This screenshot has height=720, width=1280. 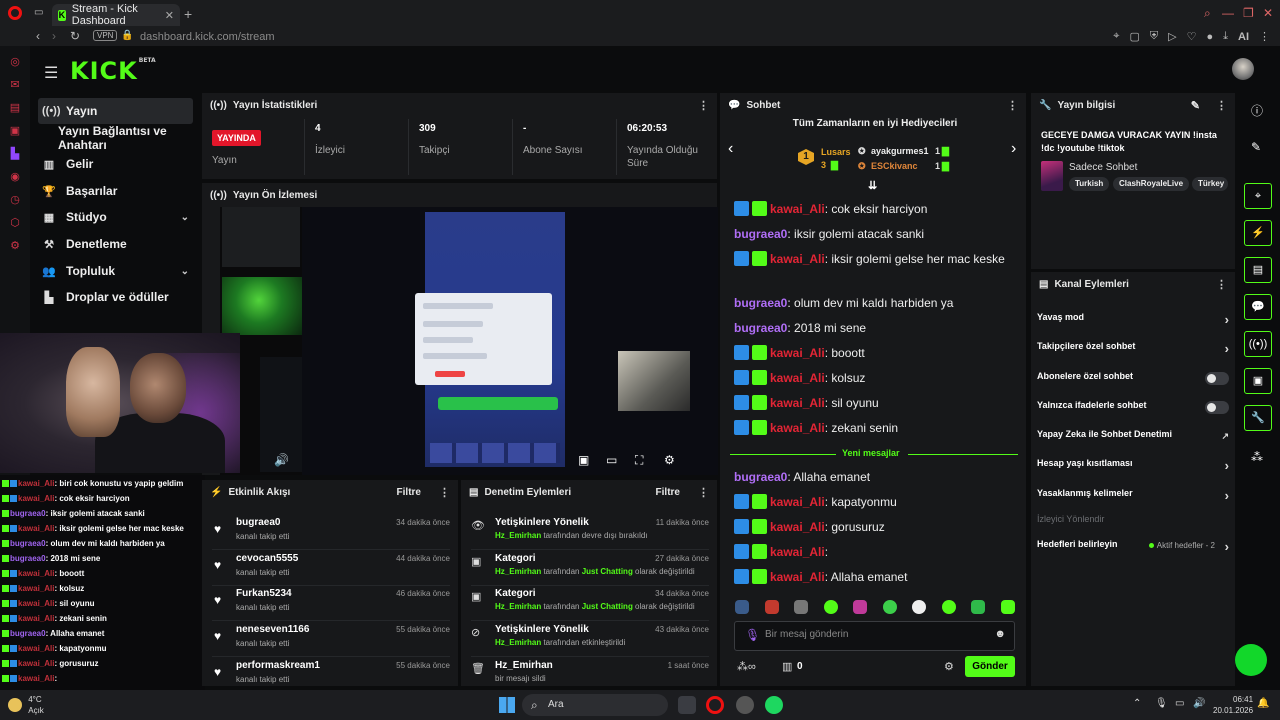 What do you see at coordinates (1243, 69) in the screenshot?
I see `user-avatar` at bounding box center [1243, 69].